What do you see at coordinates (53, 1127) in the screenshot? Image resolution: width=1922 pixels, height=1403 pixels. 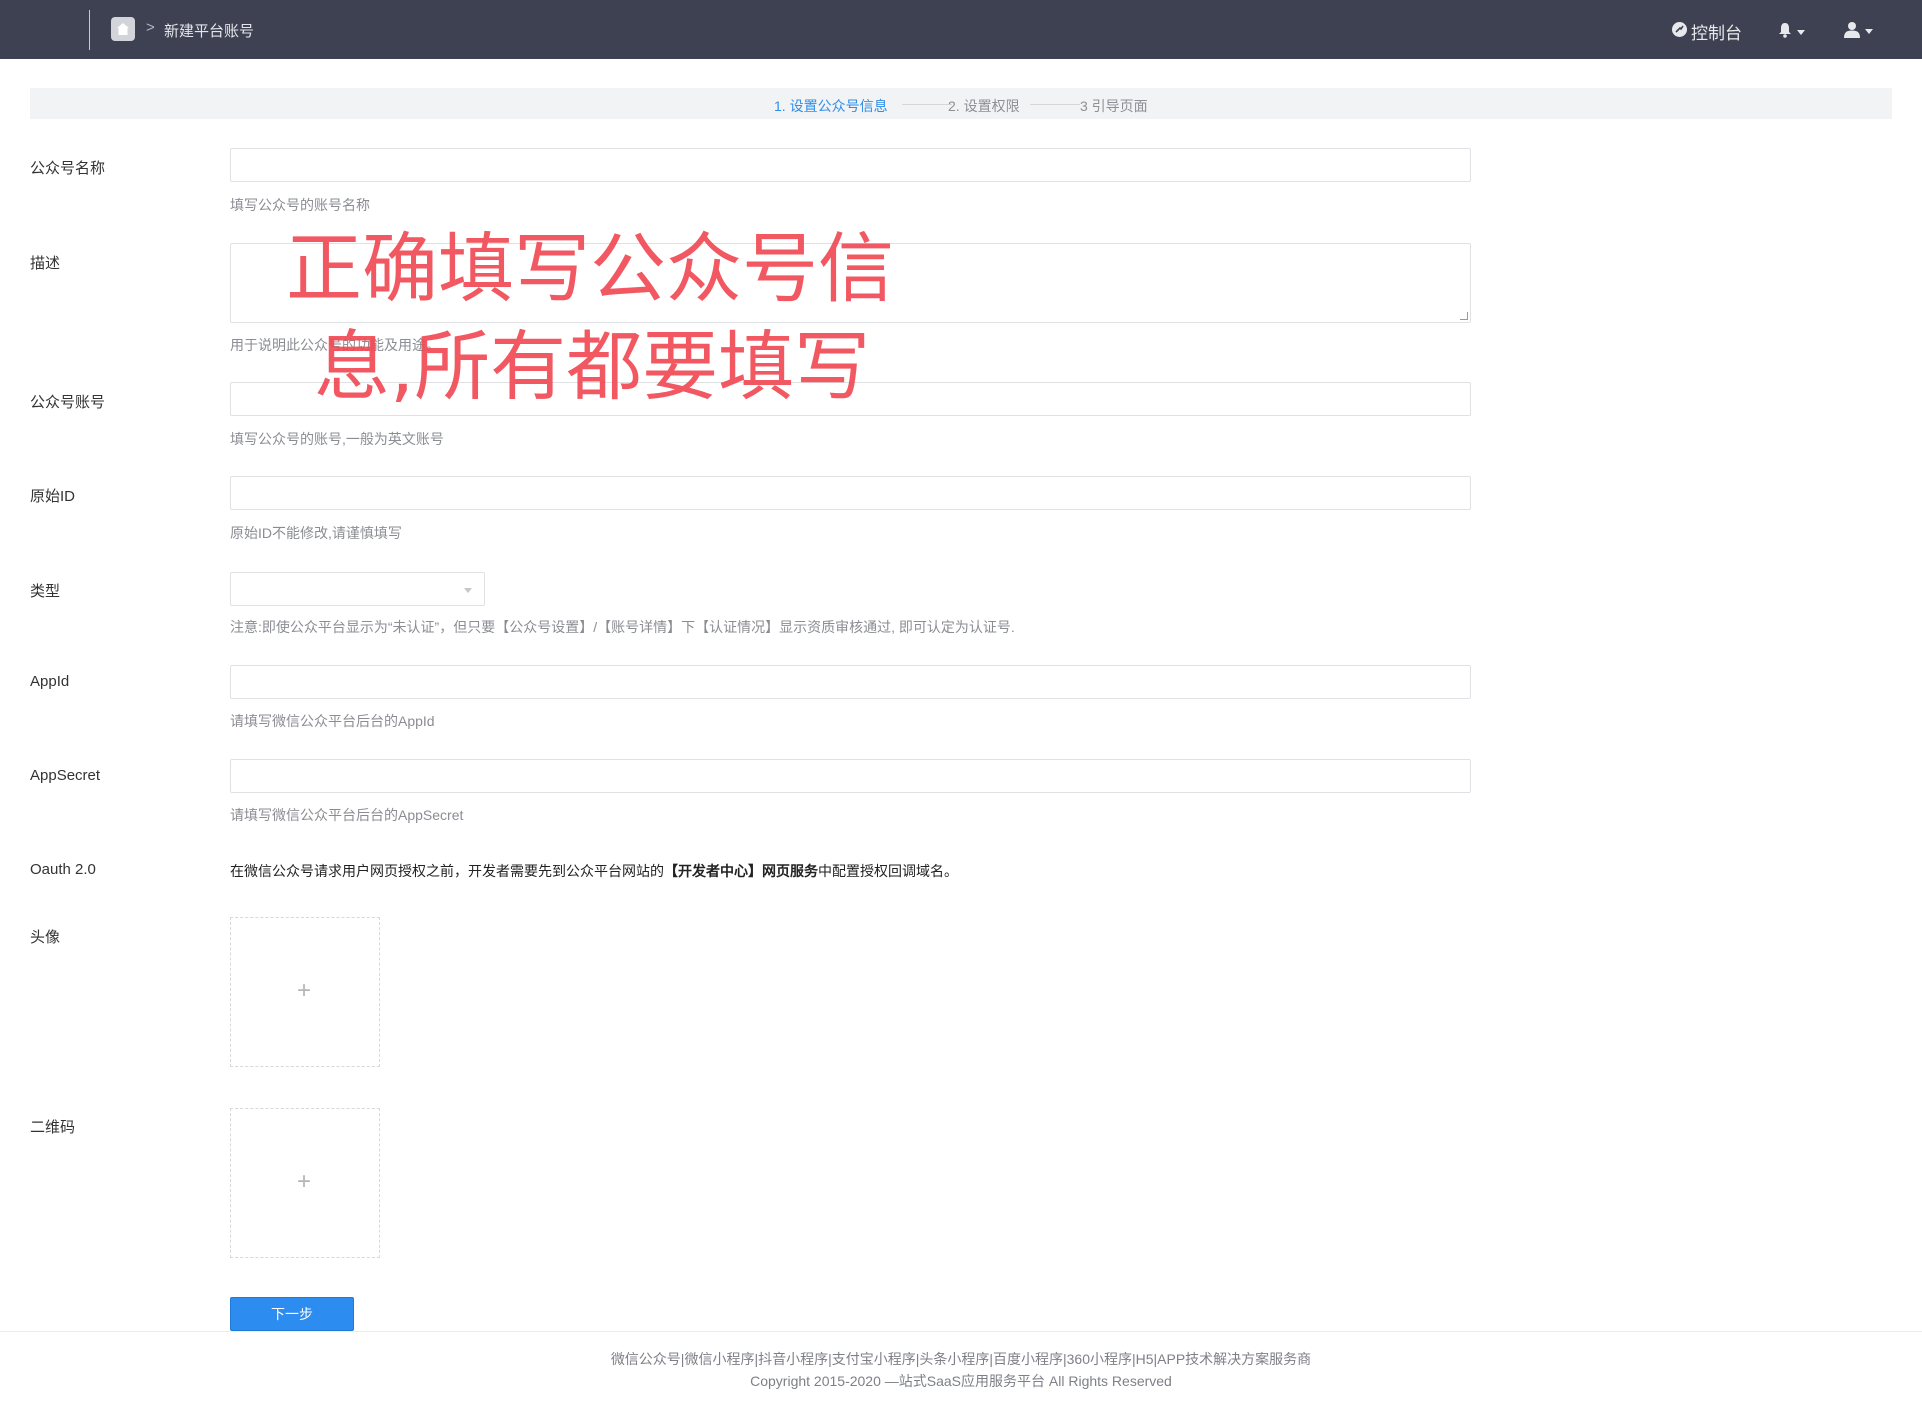 I see `qrcode-label: 二维码` at bounding box center [53, 1127].